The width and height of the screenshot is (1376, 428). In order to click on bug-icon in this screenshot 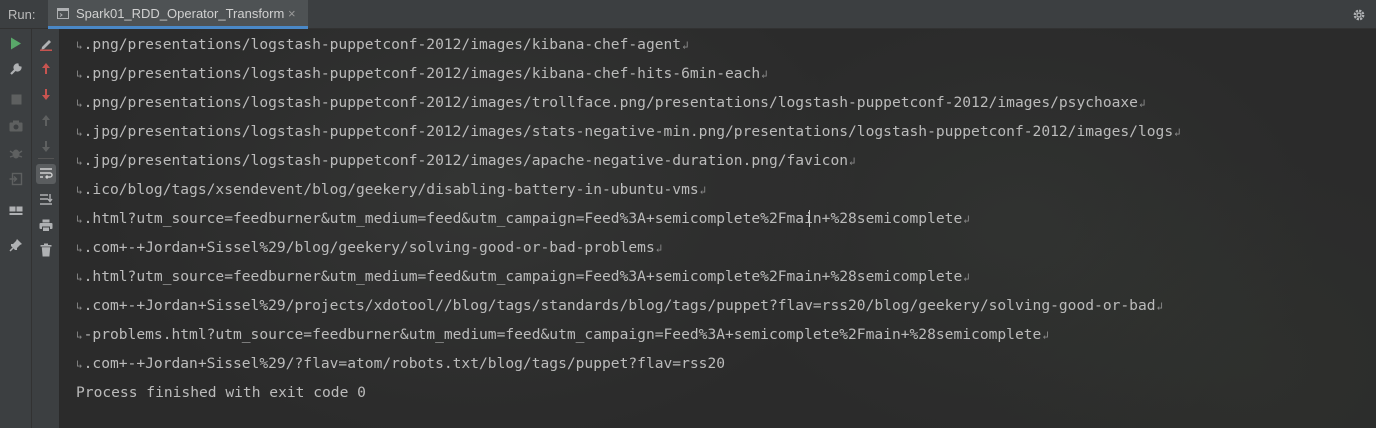, I will do `click(16, 154)`.